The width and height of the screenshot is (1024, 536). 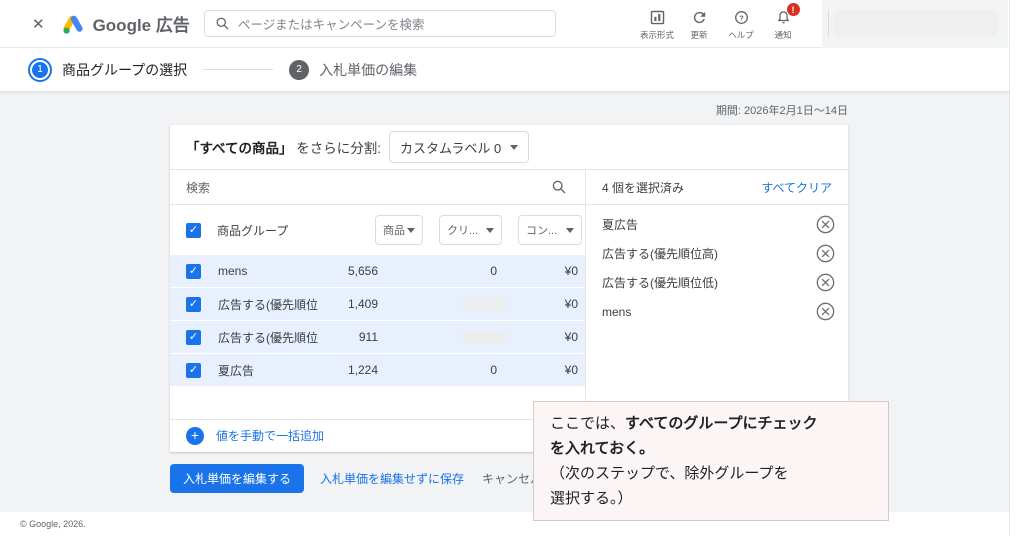 I want to click on notifications-label: 通知, so click(x=783, y=35).